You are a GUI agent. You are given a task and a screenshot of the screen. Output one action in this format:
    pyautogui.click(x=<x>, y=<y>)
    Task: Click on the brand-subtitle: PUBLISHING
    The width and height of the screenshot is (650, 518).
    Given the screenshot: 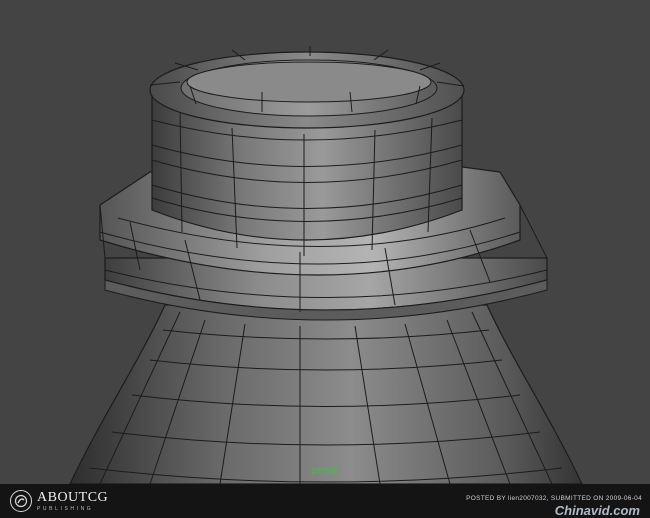 What is the action you would take?
    pyautogui.click(x=65, y=508)
    